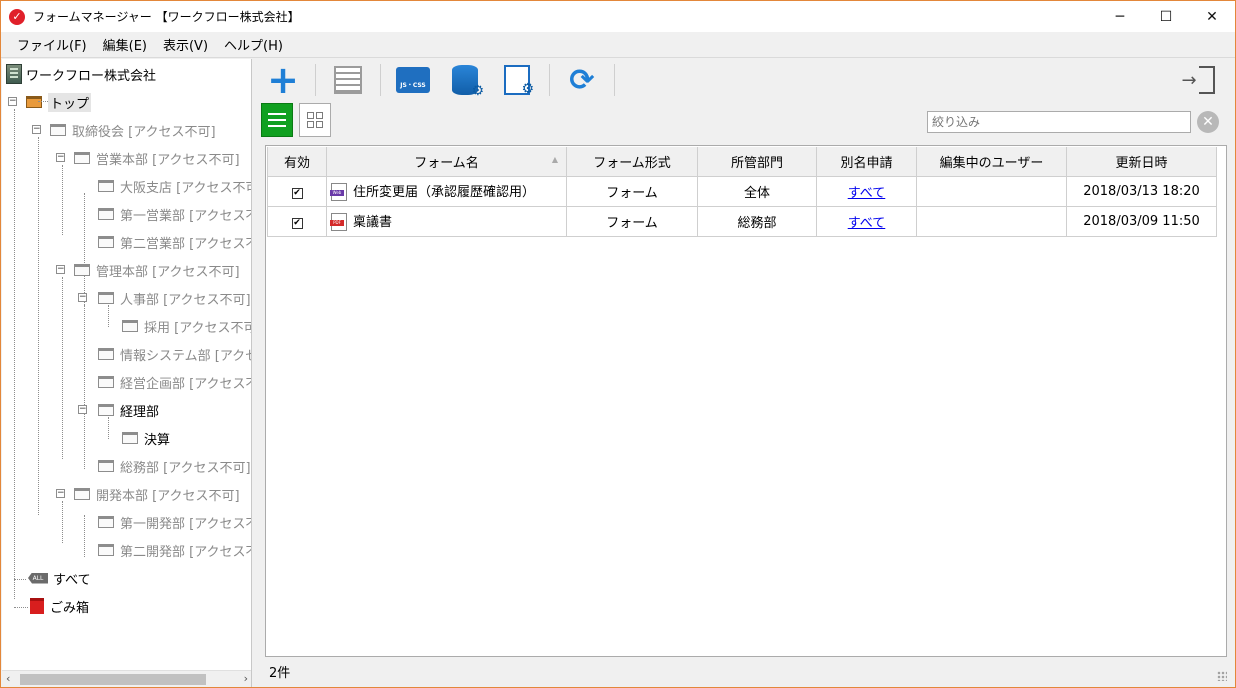 Image resolution: width=1236 pixels, height=688 pixels. I want to click on menu-help: ヘルプ(H), so click(253, 44).